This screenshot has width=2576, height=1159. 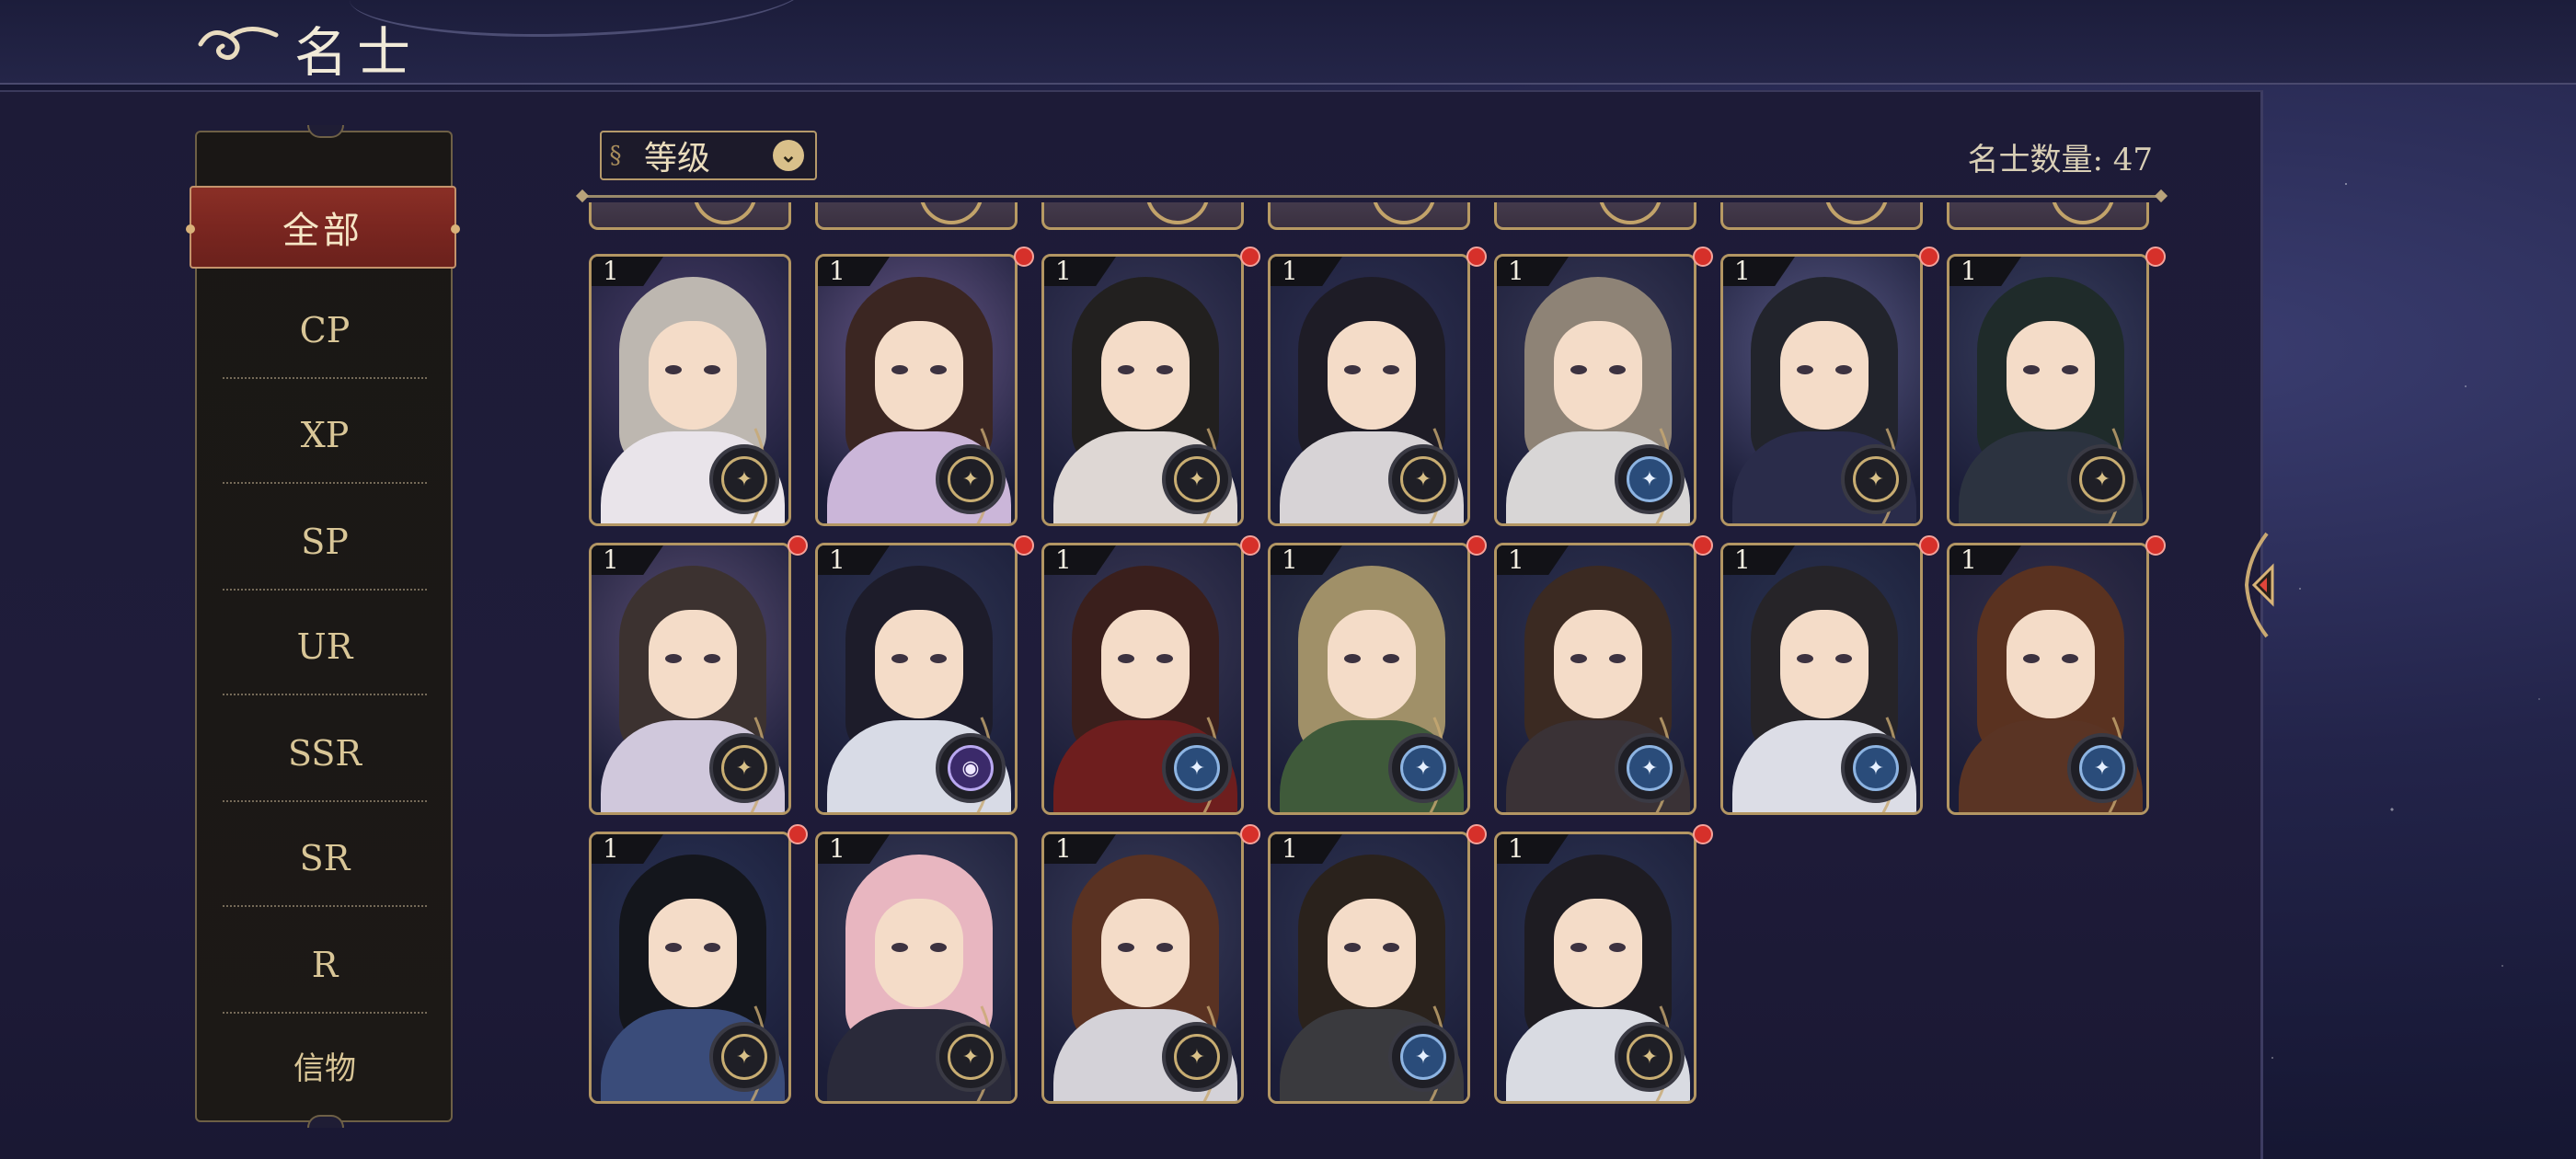 What do you see at coordinates (615, 155) in the screenshot?
I see `dropdown-grip-icon: §` at bounding box center [615, 155].